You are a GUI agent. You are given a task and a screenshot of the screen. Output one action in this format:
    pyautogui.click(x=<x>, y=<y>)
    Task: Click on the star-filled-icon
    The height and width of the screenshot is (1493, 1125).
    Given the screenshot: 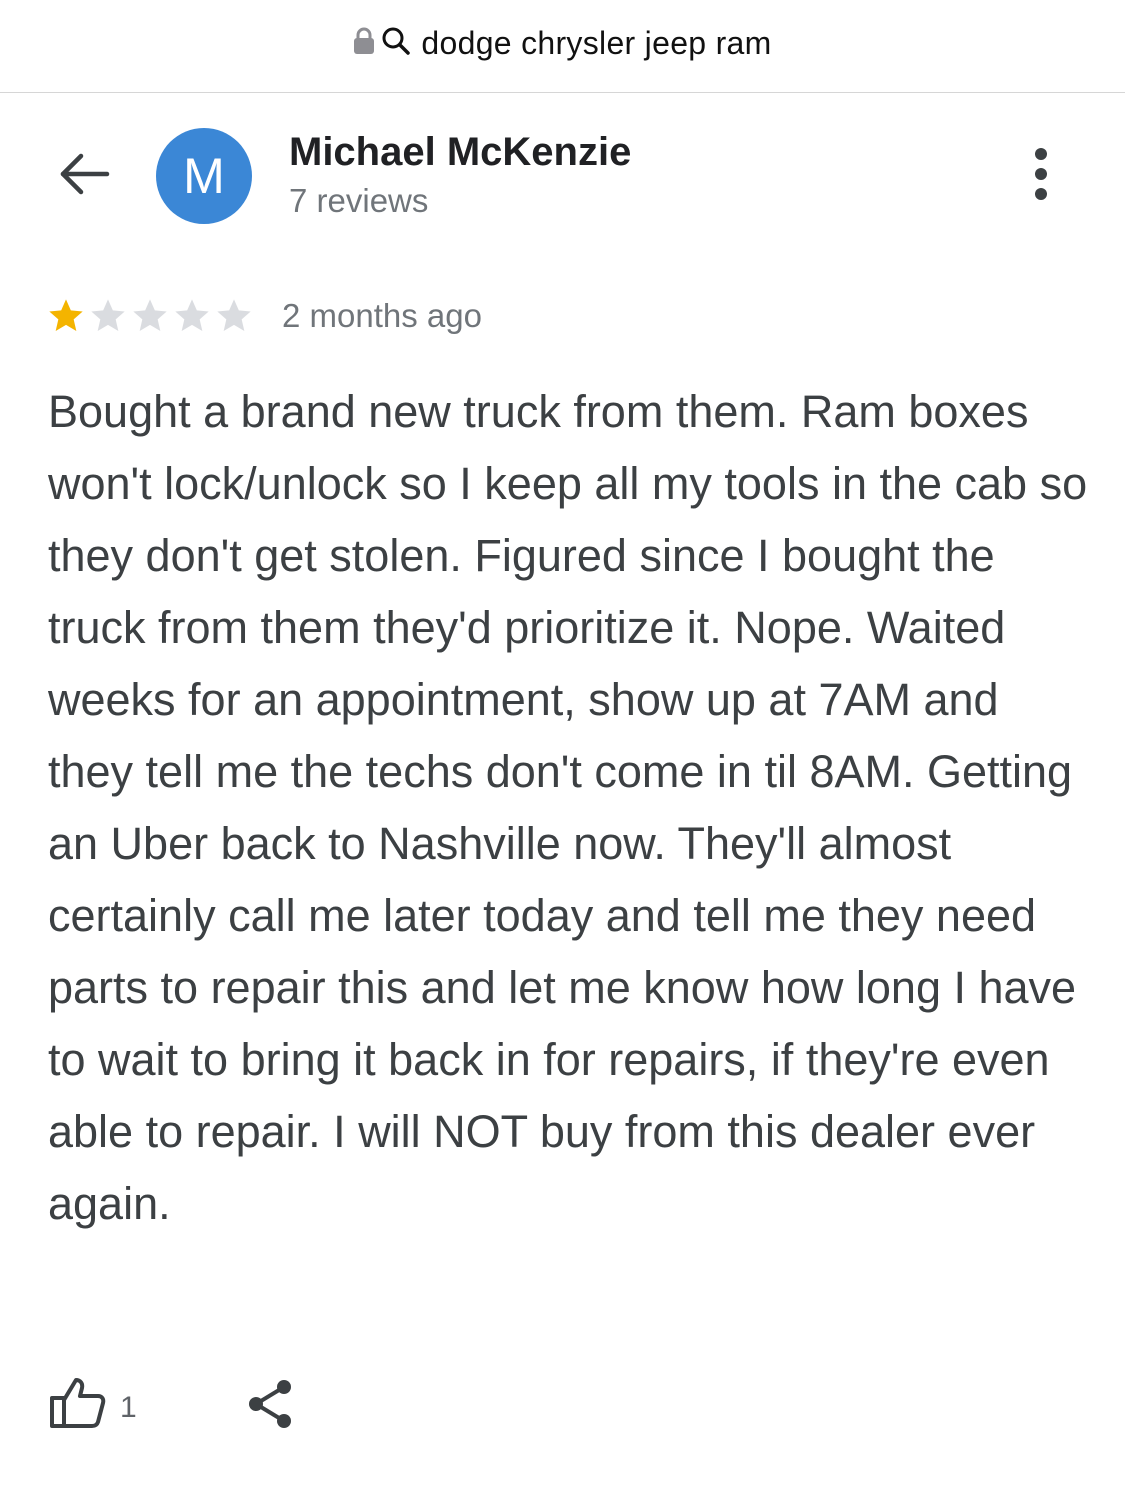 What is the action you would take?
    pyautogui.click(x=66, y=315)
    